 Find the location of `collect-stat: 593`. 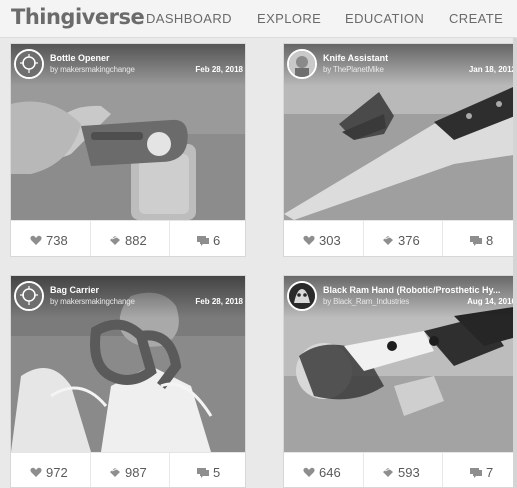

collect-stat: 593 is located at coordinates (402, 470).